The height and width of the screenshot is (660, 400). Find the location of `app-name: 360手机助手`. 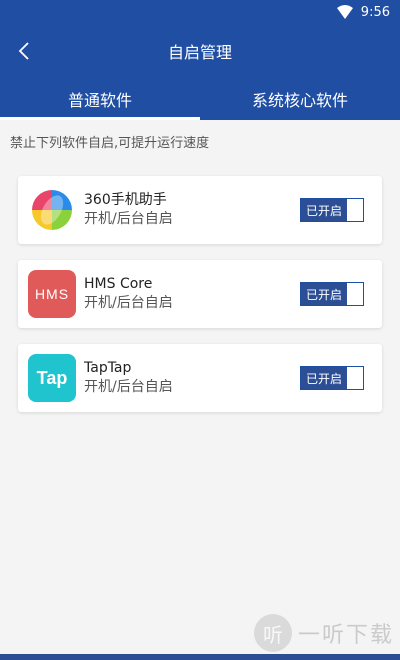

app-name: 360手机助手 is located at coordinates (125, 200).